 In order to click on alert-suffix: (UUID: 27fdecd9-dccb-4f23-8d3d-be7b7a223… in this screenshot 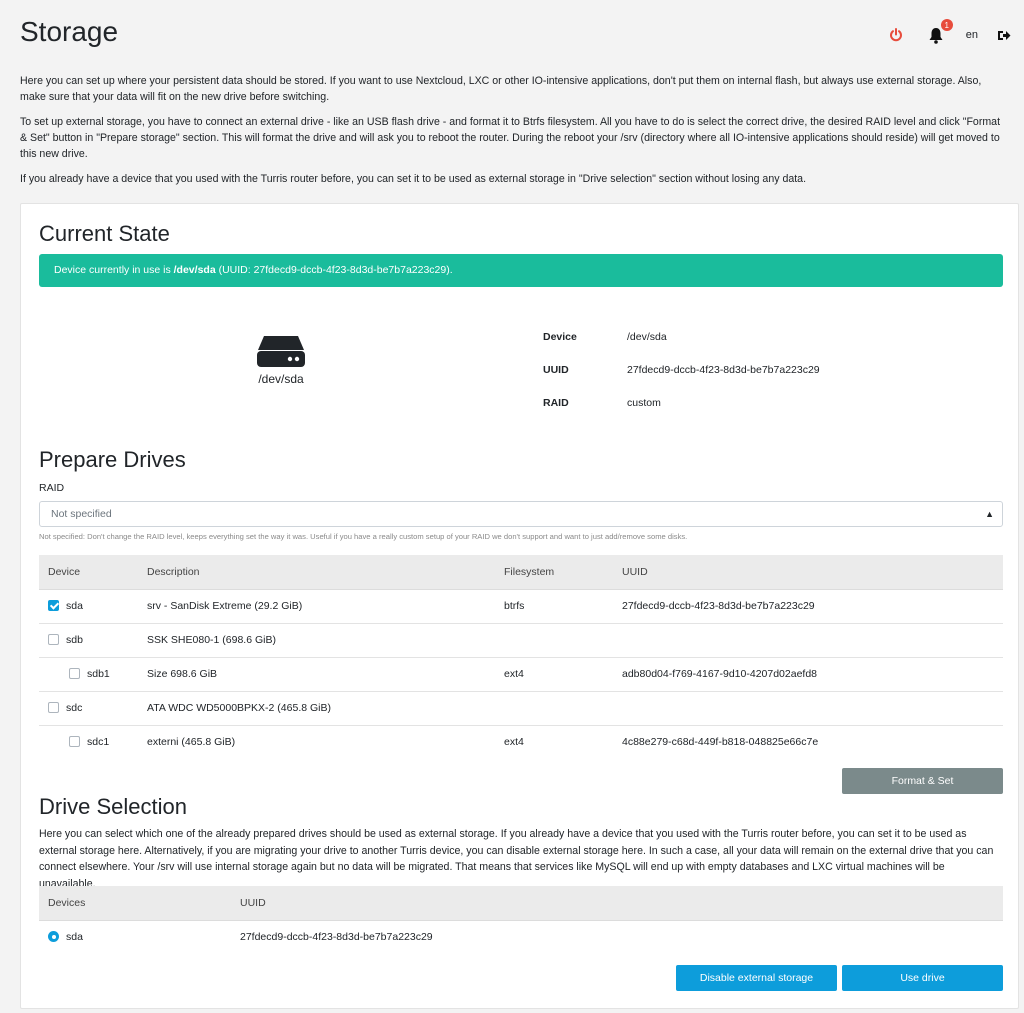, I will do `click(334, 270)`.